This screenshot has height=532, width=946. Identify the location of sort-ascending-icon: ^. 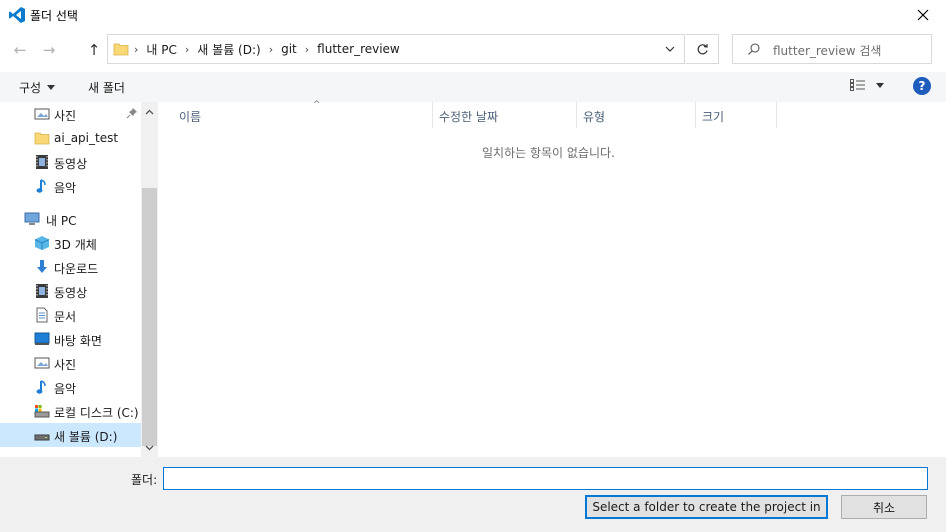
(317, 105).